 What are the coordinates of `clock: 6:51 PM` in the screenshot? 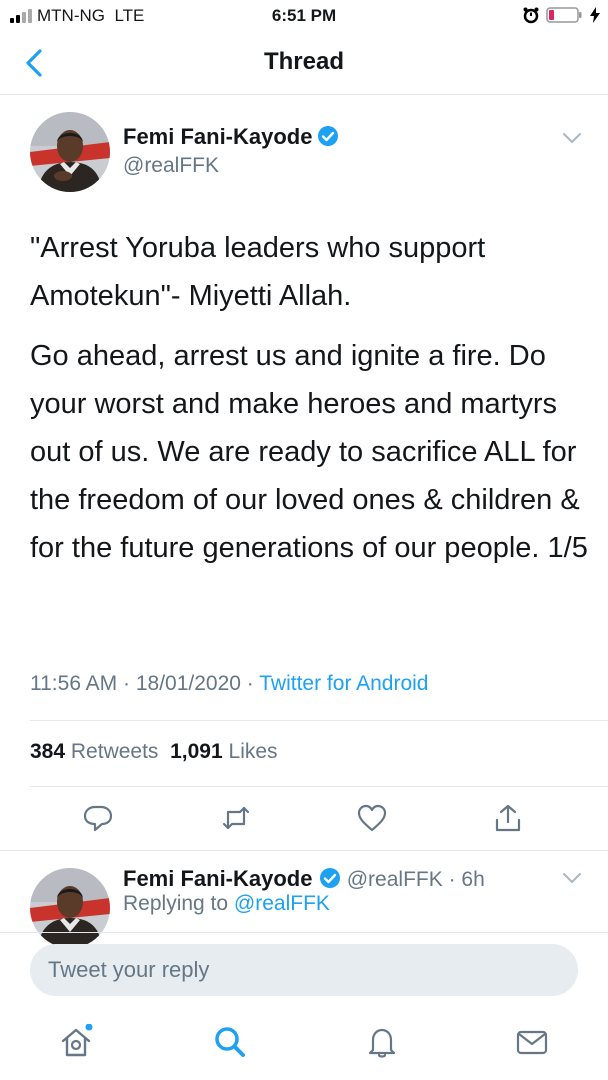 It's located at (304, 15).